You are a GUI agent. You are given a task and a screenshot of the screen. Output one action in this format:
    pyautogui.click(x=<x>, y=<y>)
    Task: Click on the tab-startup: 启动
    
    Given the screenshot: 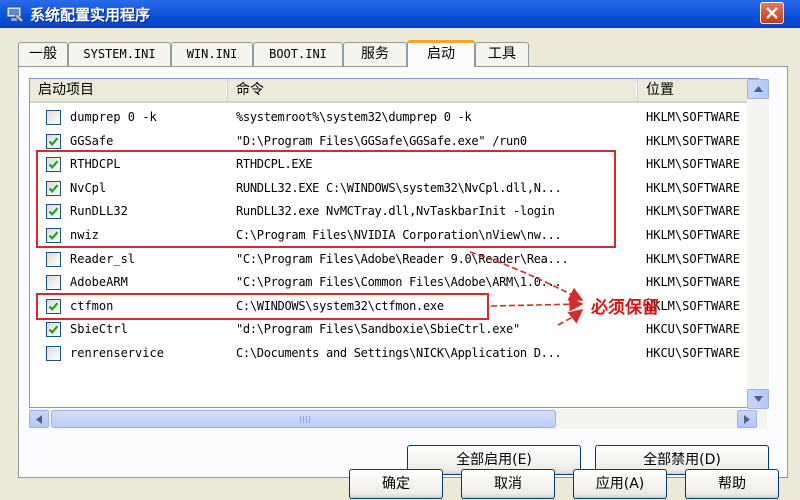 What is the action you would take?
    pyautogui.click(x=441, y=53)
    